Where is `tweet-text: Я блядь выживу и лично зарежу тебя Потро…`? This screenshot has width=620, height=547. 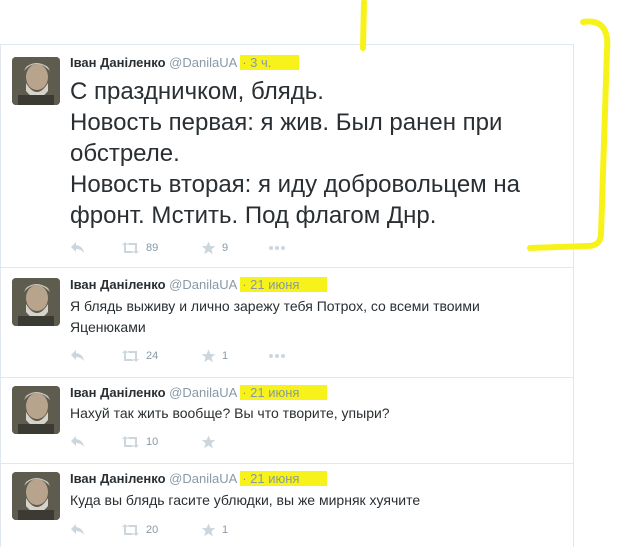
tweet-text: Я блядь выживу и лично зарежу тебя Потро… is located at coordinates (315, 317).